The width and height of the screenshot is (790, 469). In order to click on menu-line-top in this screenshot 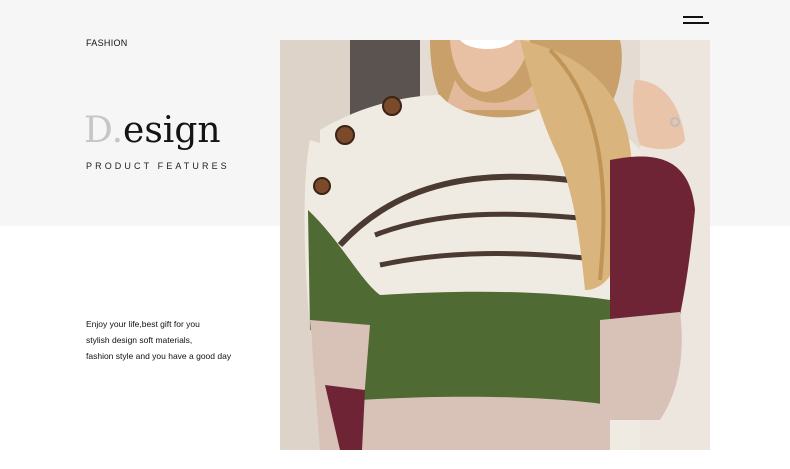, I will do `click(693, 17)`.